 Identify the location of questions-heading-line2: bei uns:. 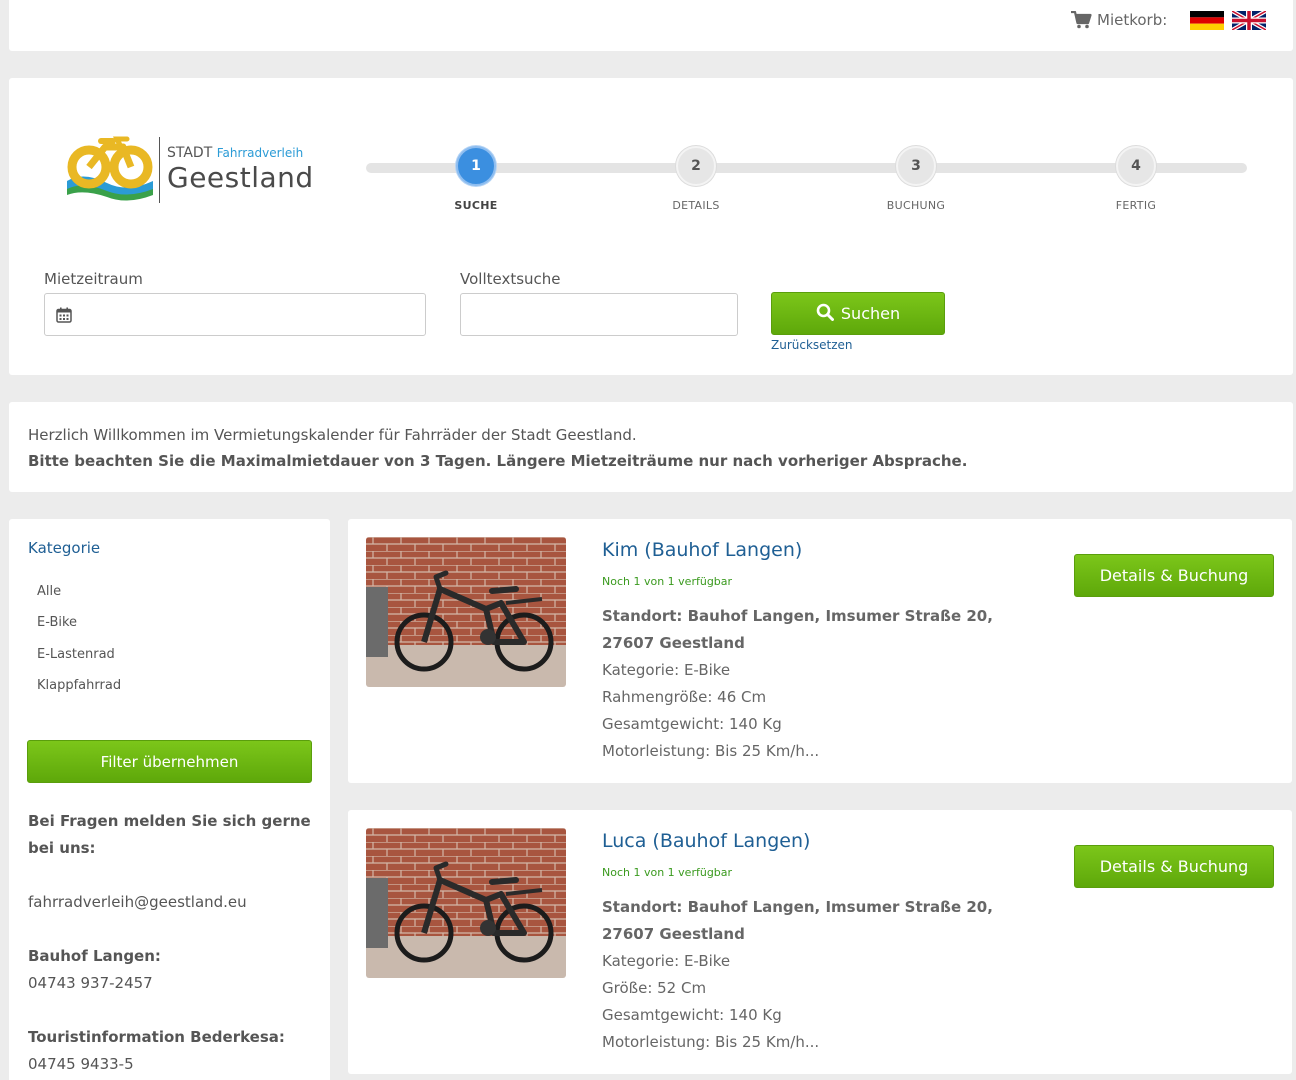
(62, 848).